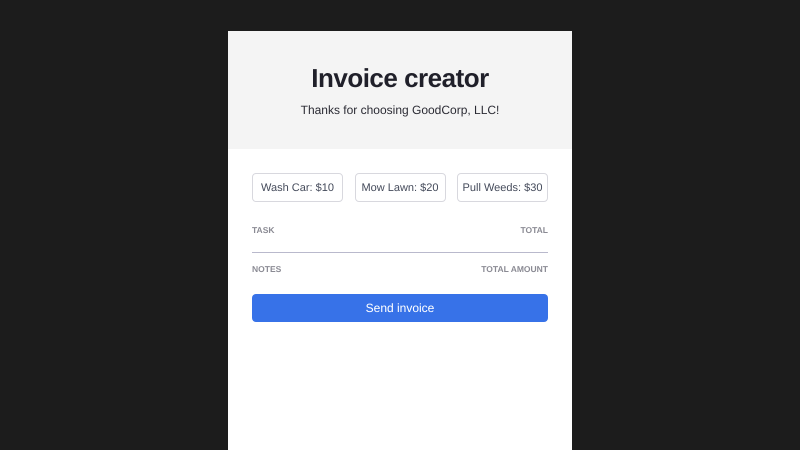  What do you see at coordinates (534, 230) in the screenshot?
I see `column-header: TOTAL` at bounding box center [534, 230].